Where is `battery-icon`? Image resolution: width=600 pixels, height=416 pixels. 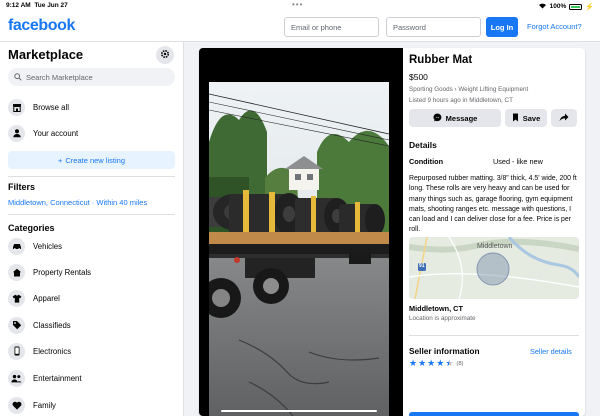 battery-icon is located at coordinates (576, 6).